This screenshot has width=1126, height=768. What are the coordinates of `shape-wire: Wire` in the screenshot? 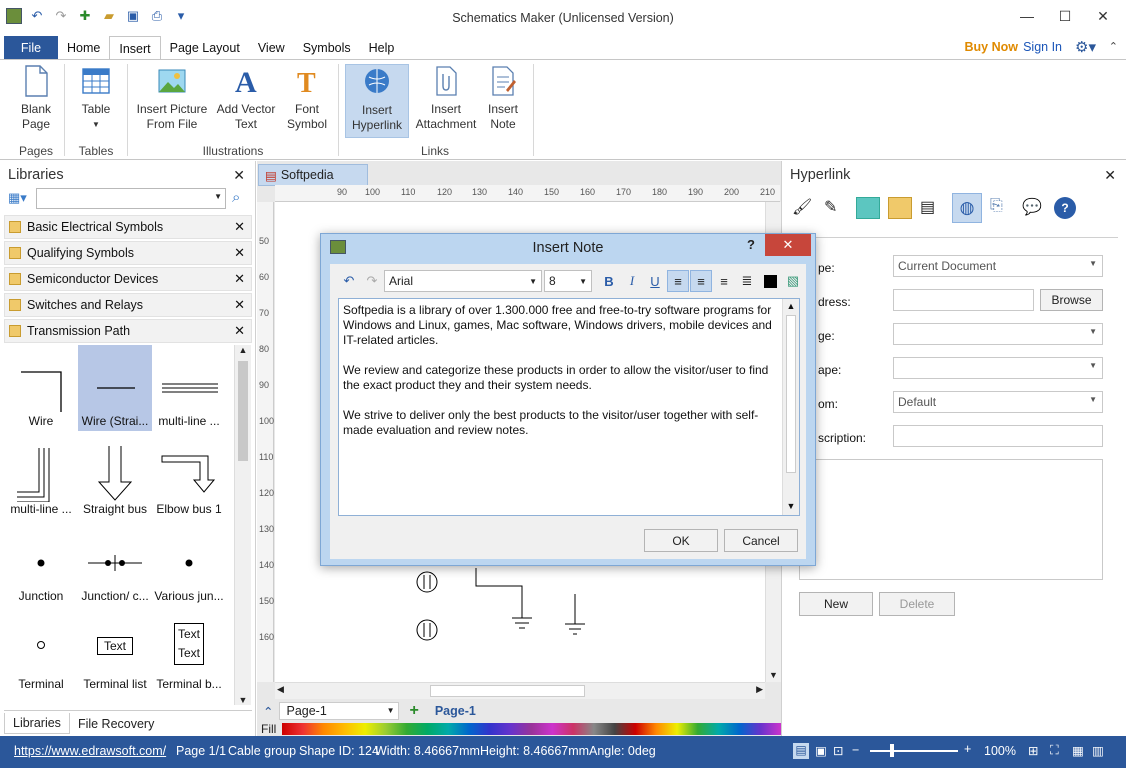 It's located at (41, 388).